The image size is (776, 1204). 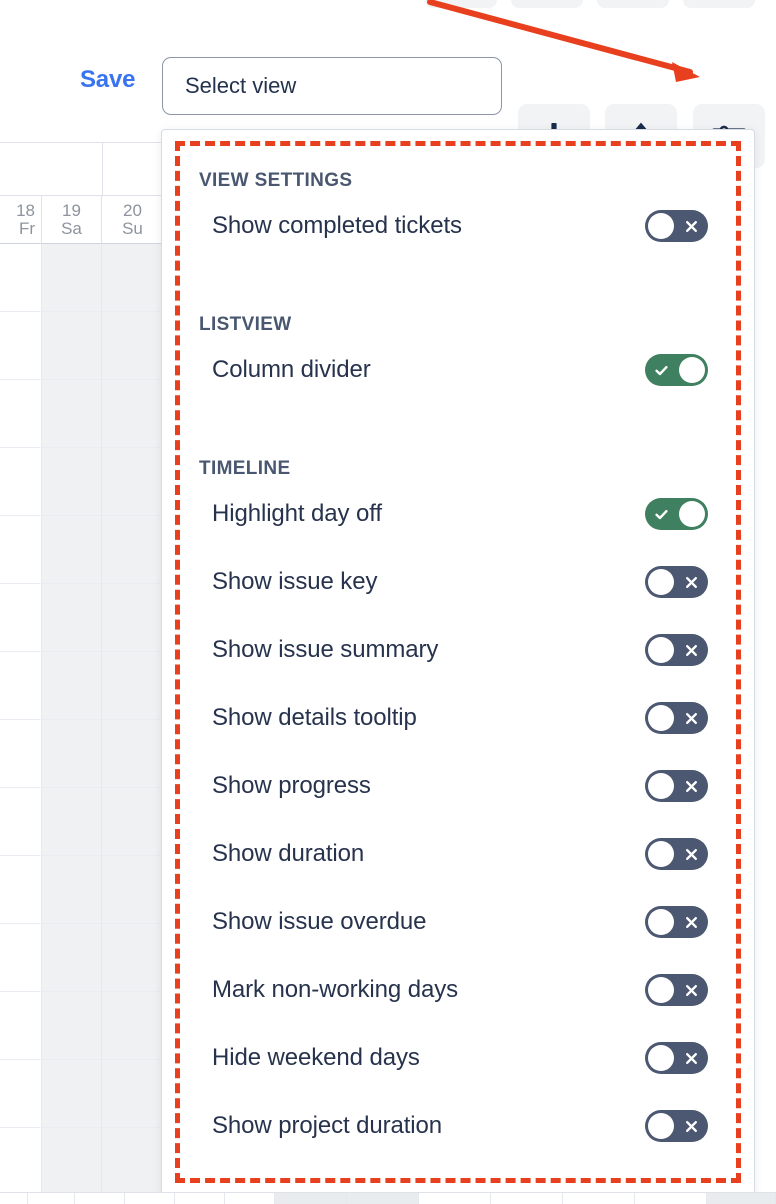 I want to click on setting-label: Mark non-working days, so click(x=335, y=989).